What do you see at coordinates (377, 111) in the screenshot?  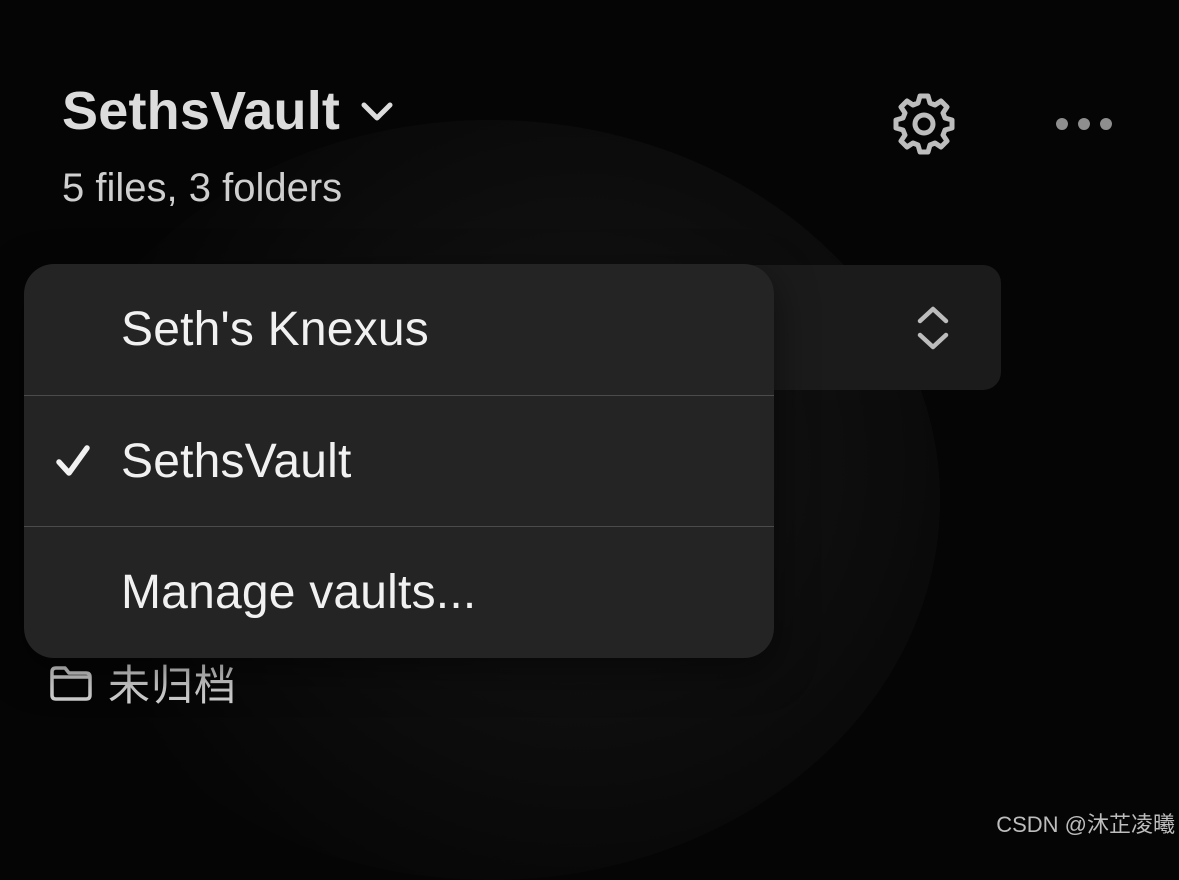 I see `chevron-down-icon` at bounding box center [377, 111].